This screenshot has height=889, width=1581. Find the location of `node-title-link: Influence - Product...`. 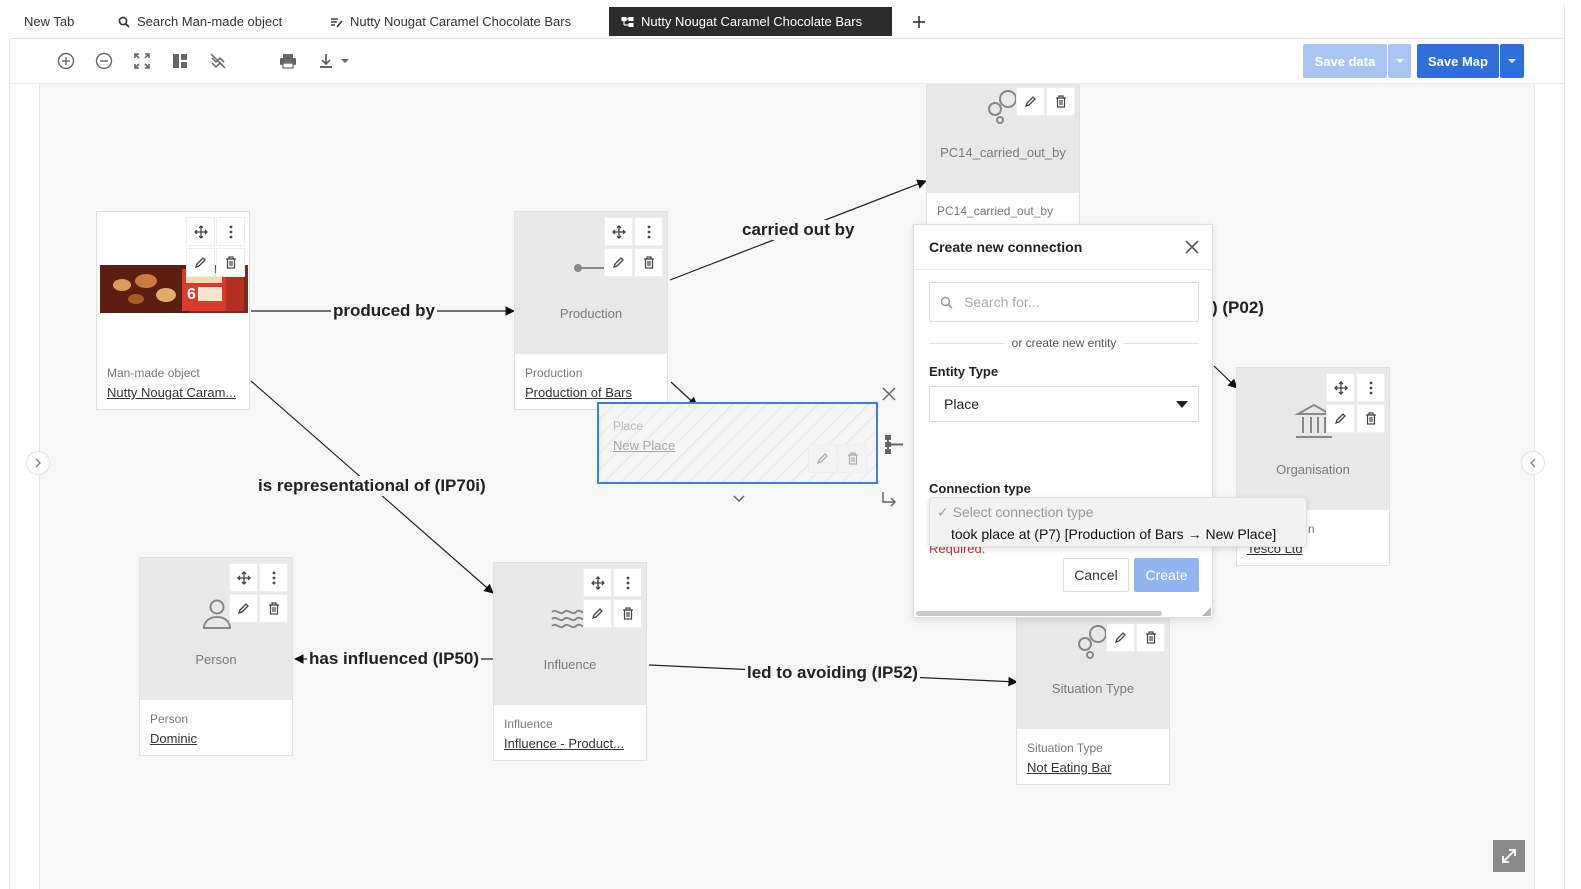

node-title-link: Influence - Product... is located at coordinates (564, 743).